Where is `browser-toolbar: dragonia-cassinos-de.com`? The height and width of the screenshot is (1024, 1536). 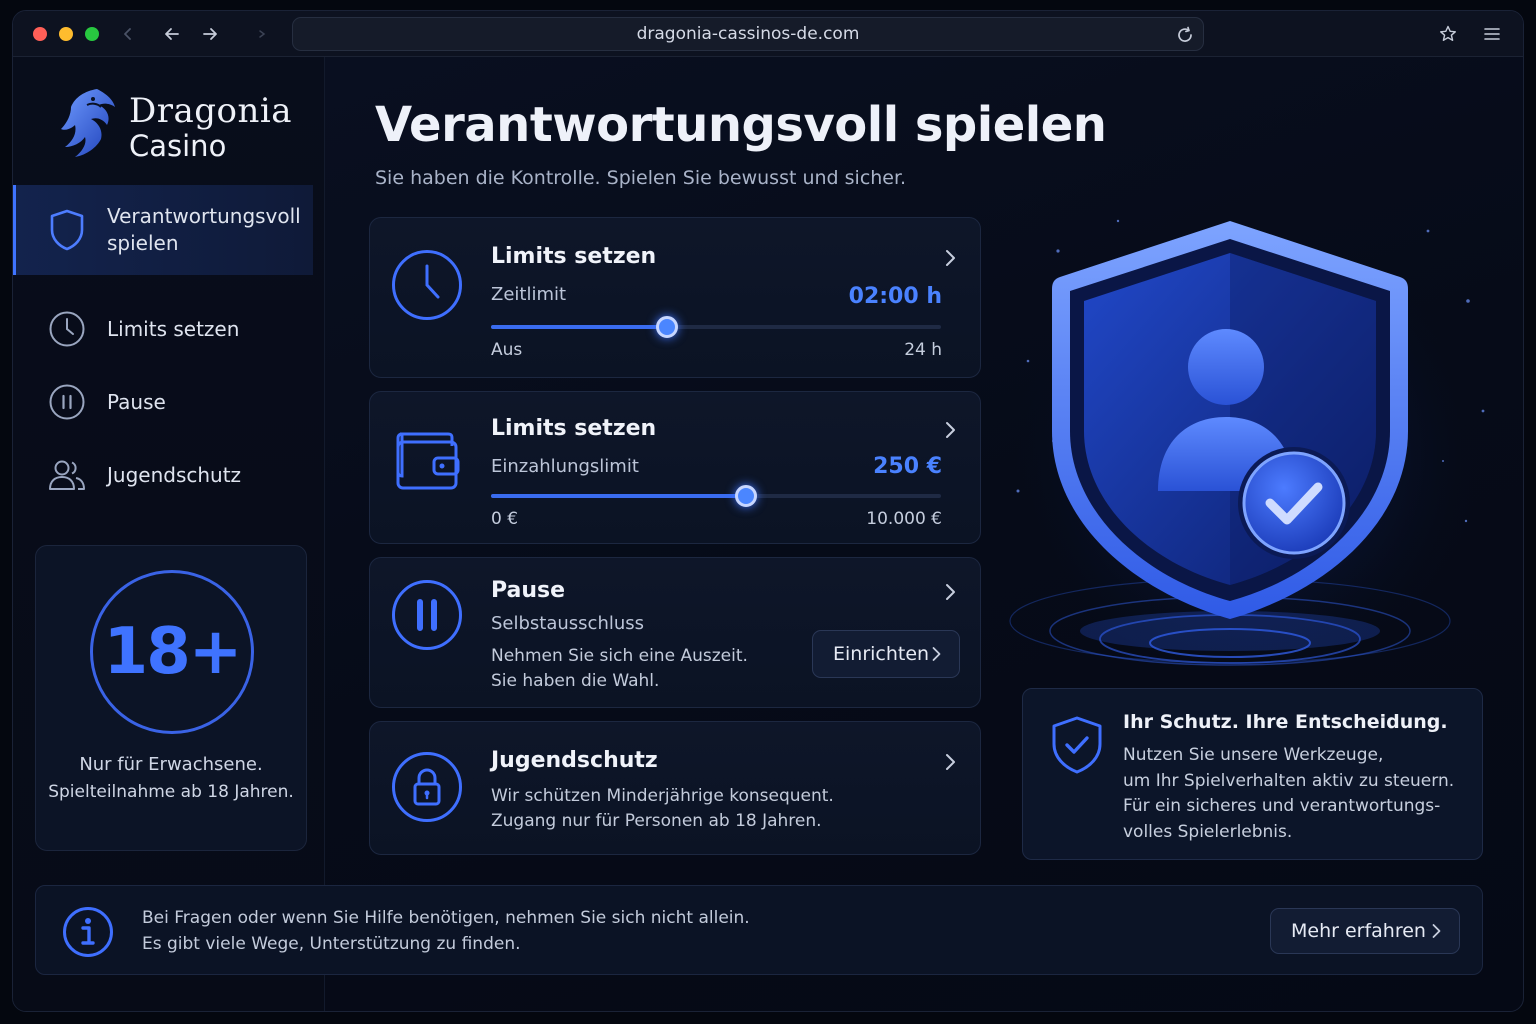
browser-toolbar: dragonia-cassinos-de.com is located at coordinates (768, 34).